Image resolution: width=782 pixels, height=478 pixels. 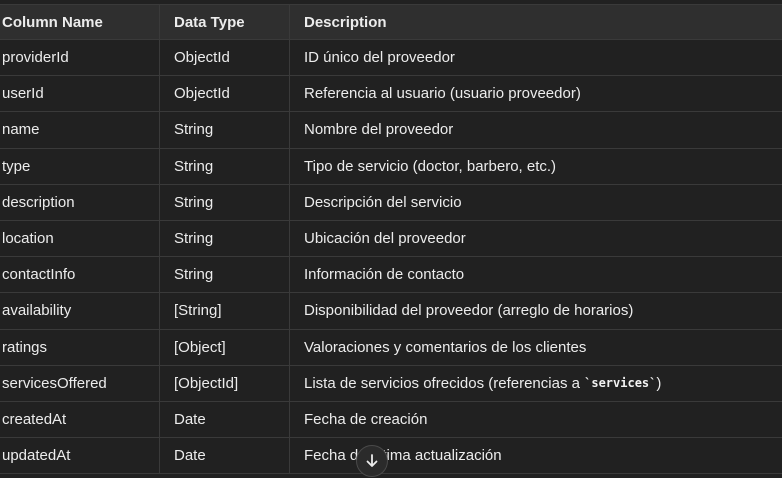 I want to click on cell-description: Ubicación del proveedor, so click(x=385, y=239).